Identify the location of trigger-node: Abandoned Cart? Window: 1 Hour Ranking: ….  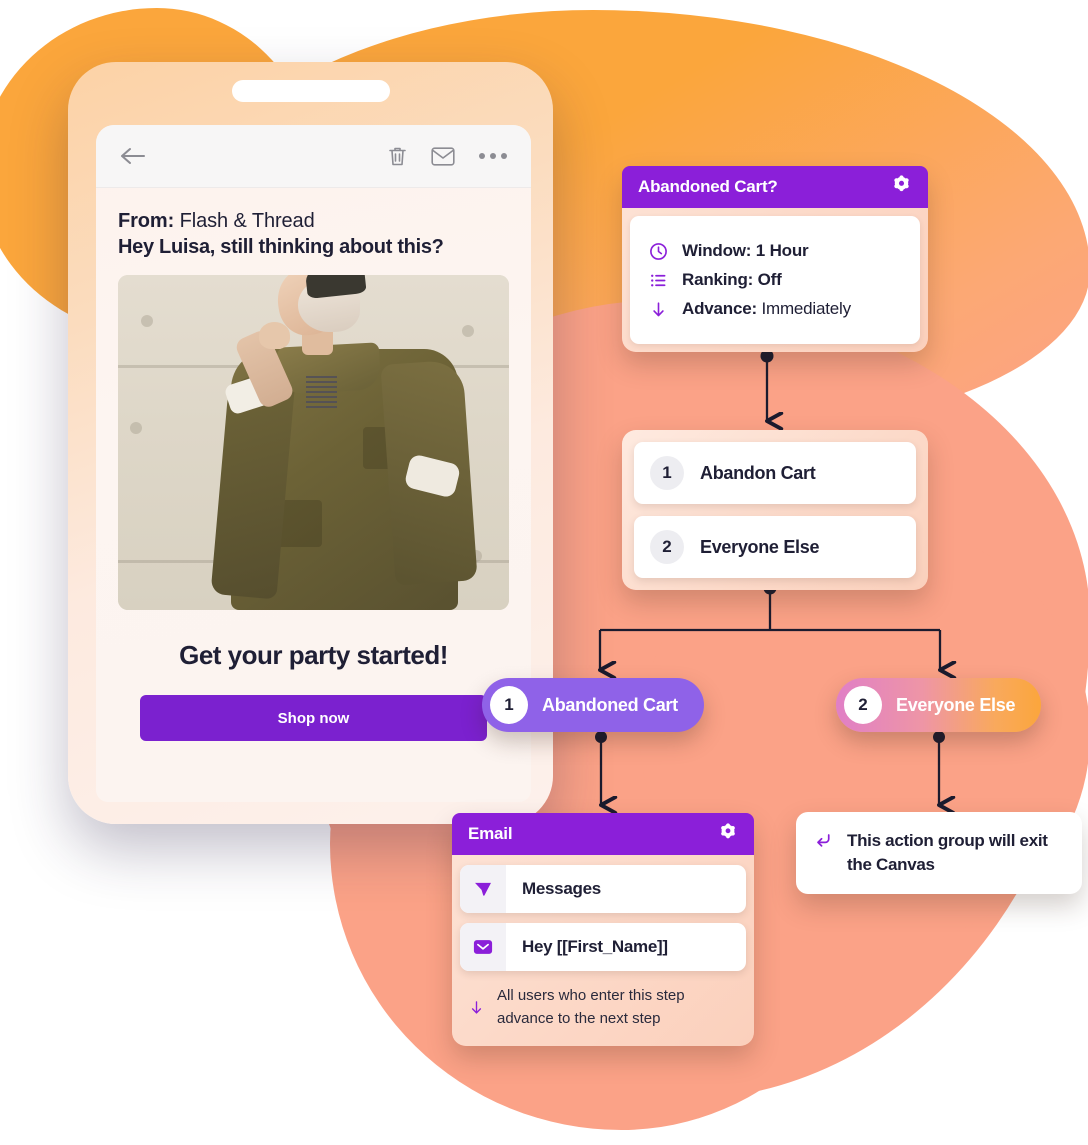
(775, 259).